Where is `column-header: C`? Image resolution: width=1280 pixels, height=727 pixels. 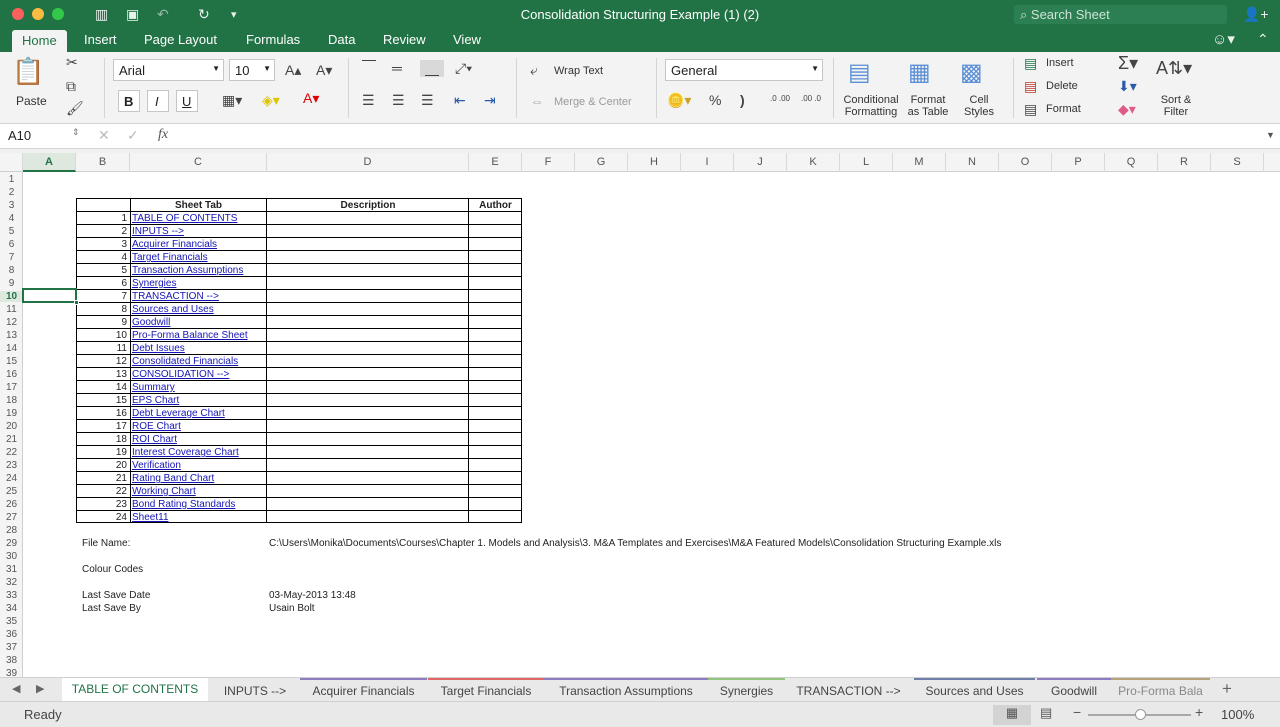 column-header: C is located at coordinates (198, 162).